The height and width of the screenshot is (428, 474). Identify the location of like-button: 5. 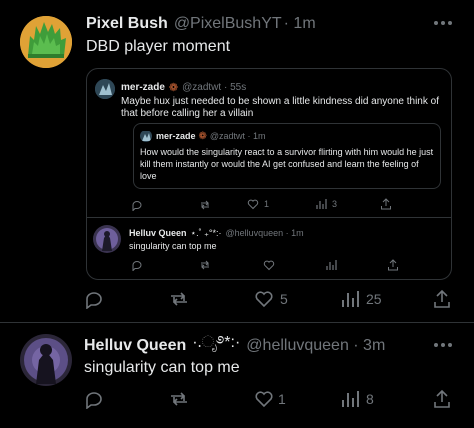
(271, 299).